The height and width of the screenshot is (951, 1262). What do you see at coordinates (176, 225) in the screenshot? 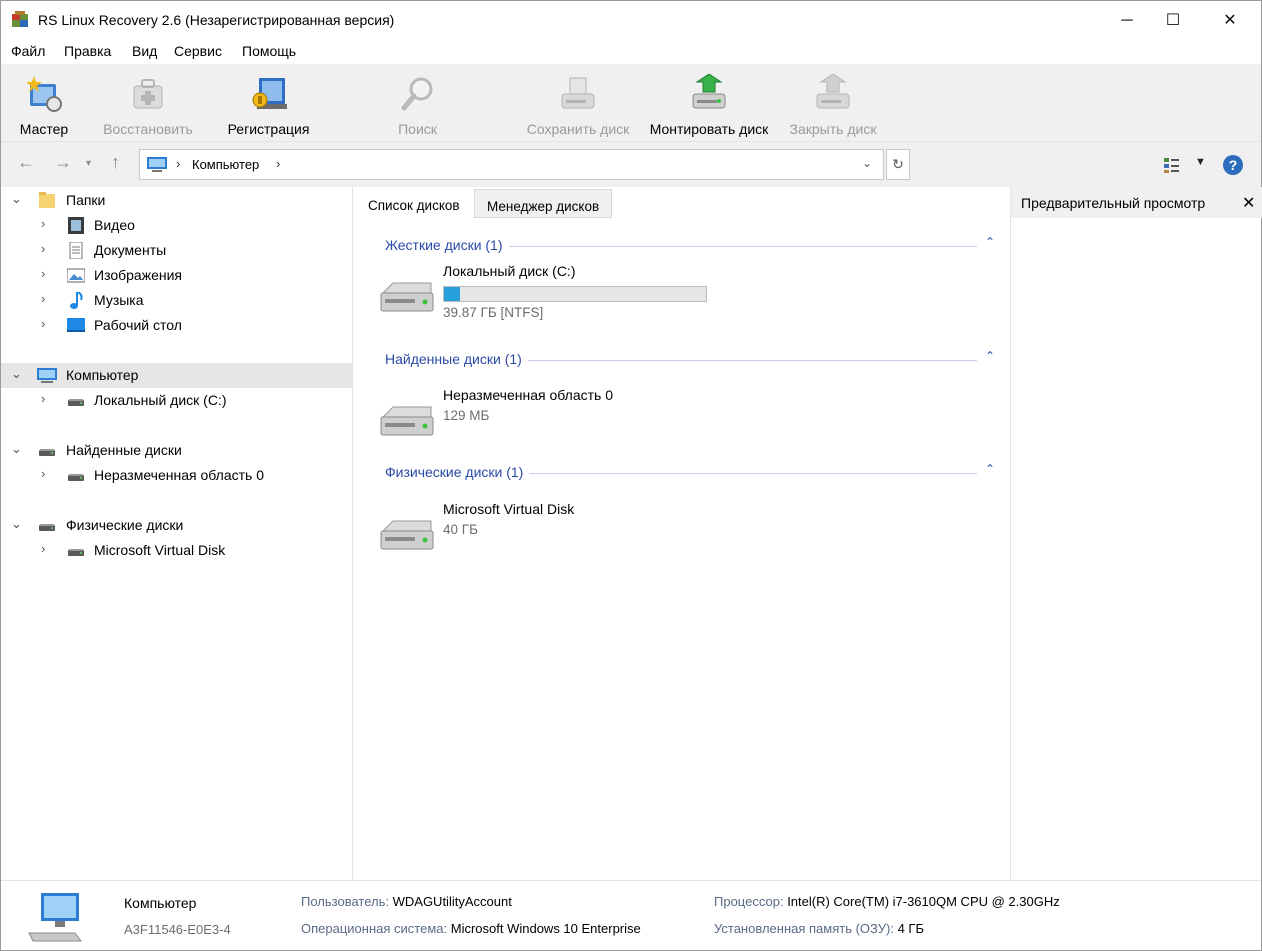
I see `tree-item-video: › Видео` at bounding box center [176, 225].